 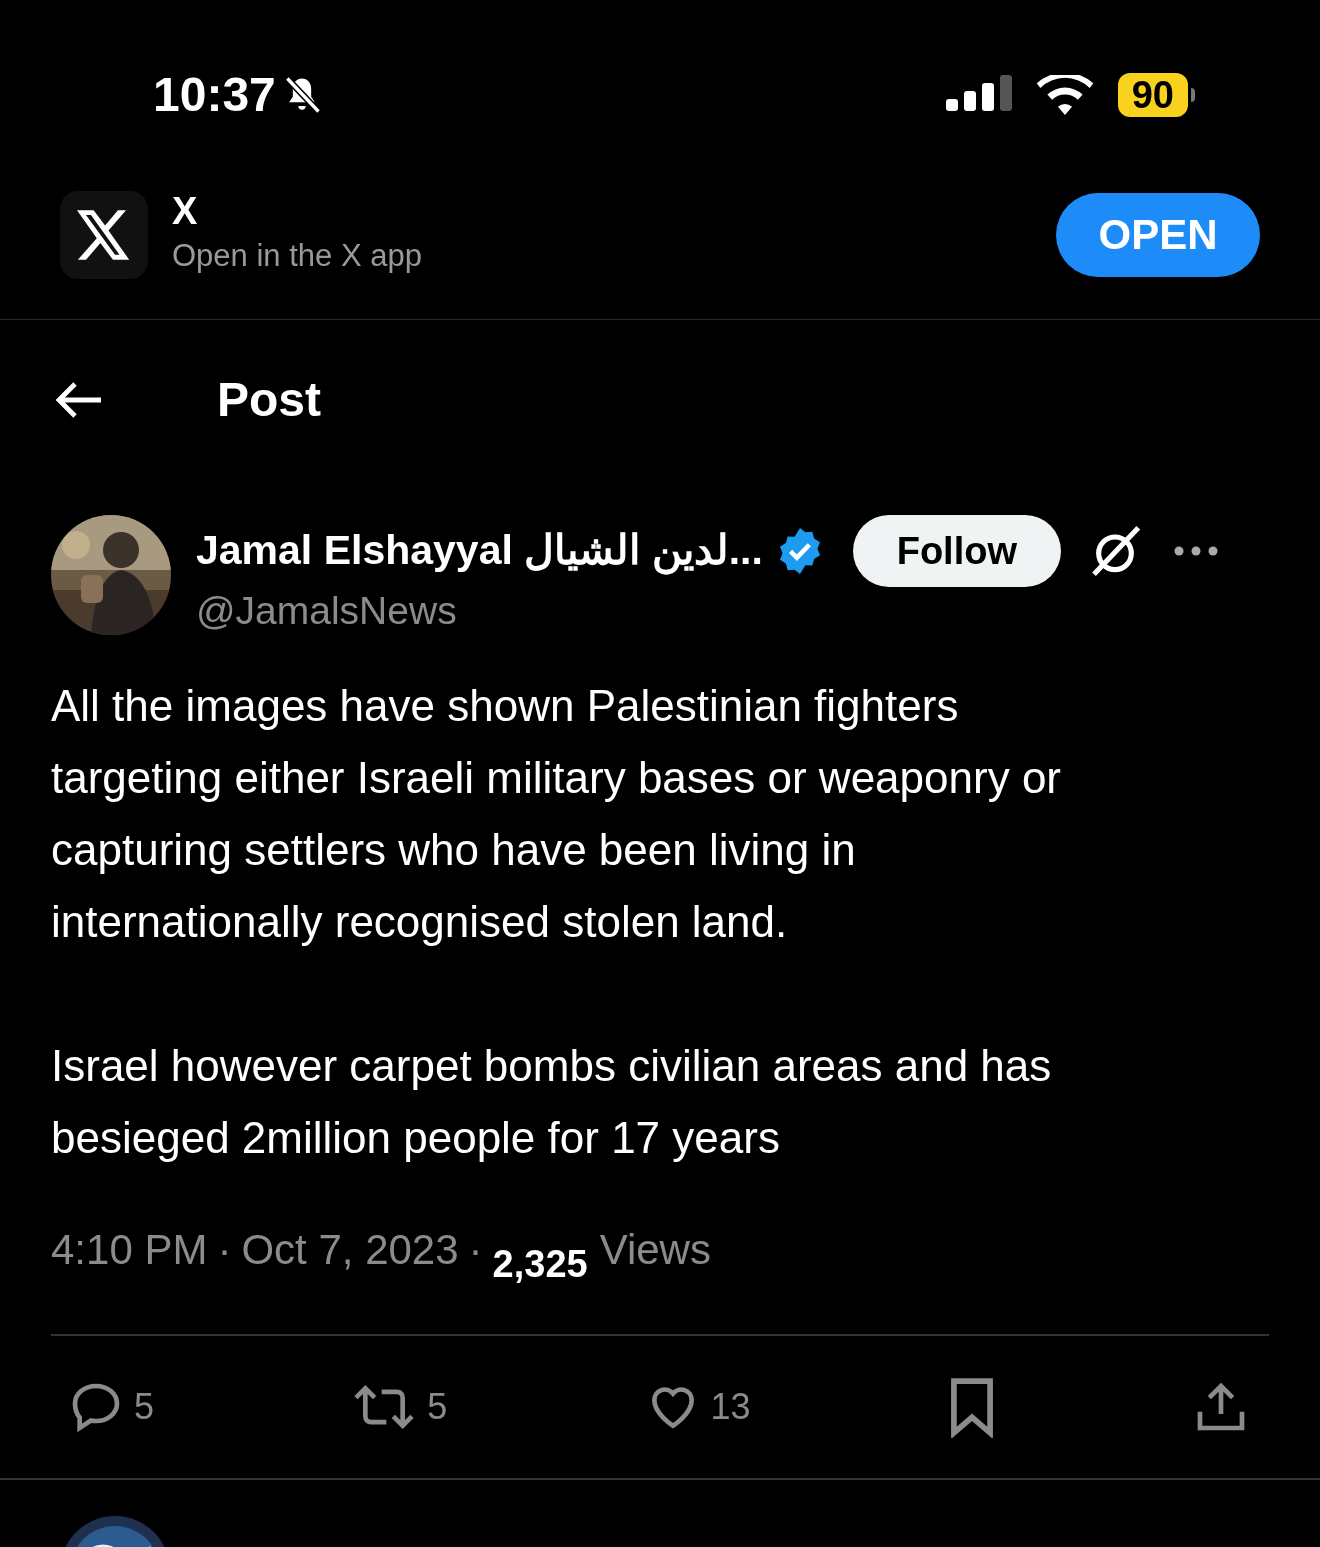 I want to click on app-name: X, so click(x=185, y=211).